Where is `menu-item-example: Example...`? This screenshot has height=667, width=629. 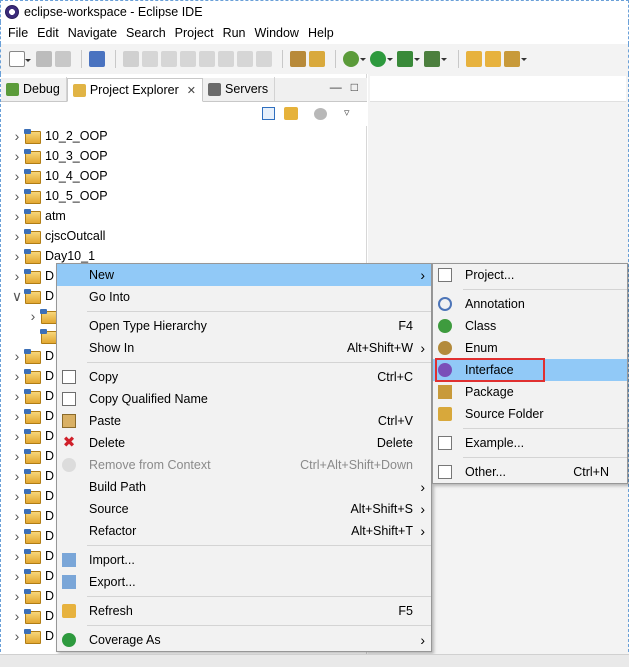
menu-item-example: Example... is located at coordinates (530, 443).